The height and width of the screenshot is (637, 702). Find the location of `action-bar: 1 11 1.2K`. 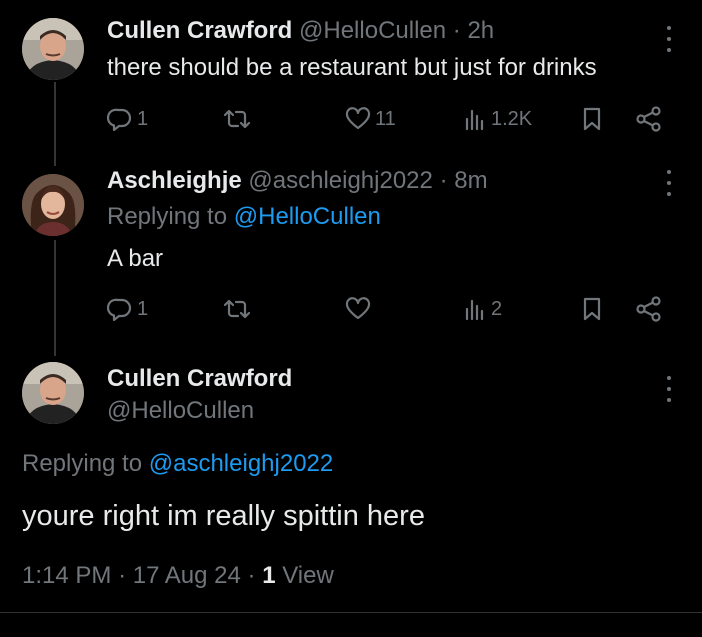

action-bar: 1 11 1.2K is located at coordinates (387, 119).